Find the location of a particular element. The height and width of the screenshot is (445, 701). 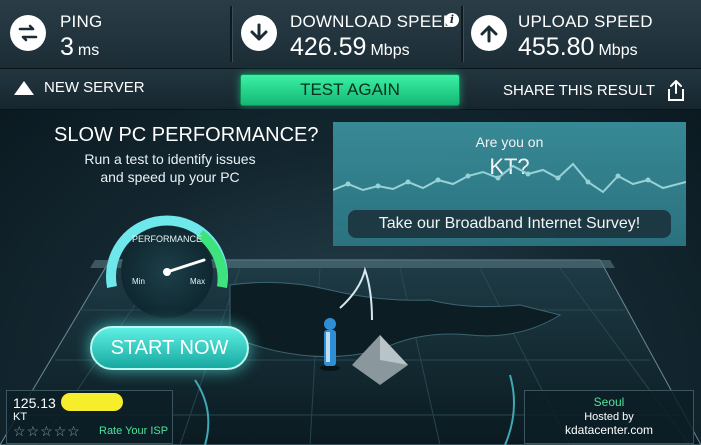

triangle-icon is located at coordinates (24, 87).